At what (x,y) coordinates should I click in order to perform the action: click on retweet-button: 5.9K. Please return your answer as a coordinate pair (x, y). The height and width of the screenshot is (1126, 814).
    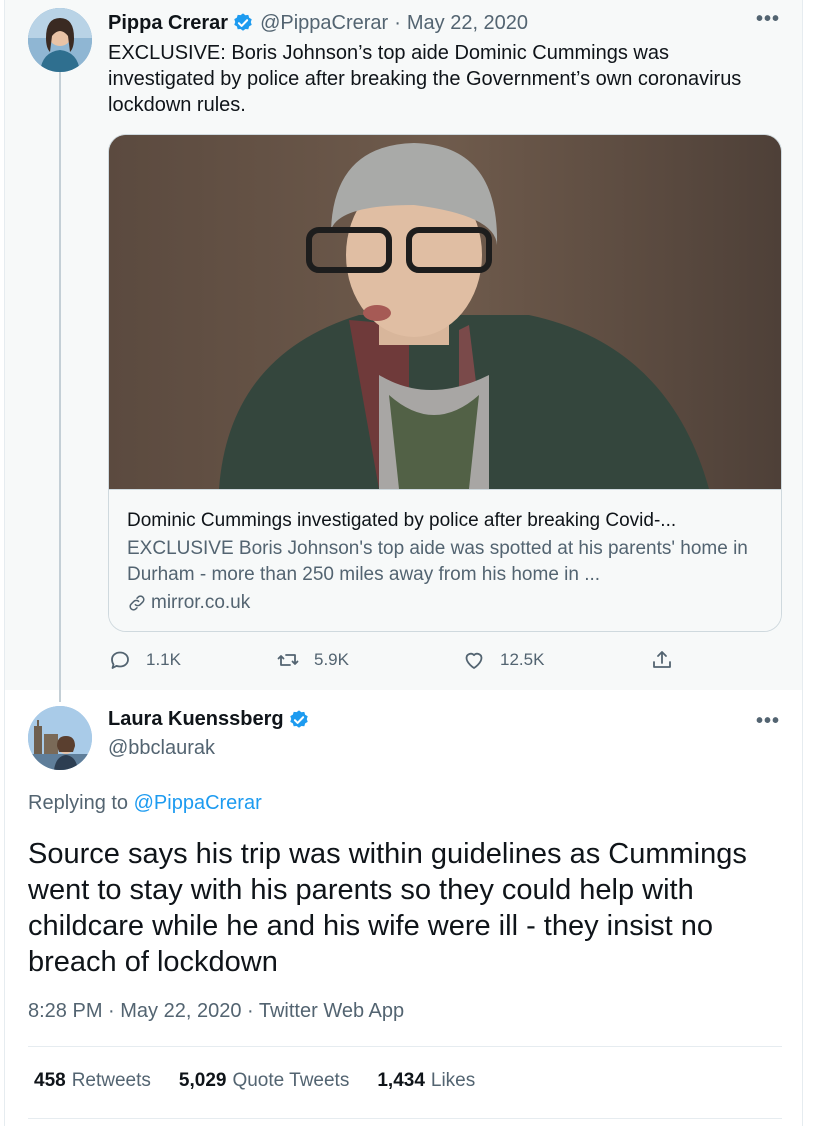
    Looking at the image, I should click on (312, 660).